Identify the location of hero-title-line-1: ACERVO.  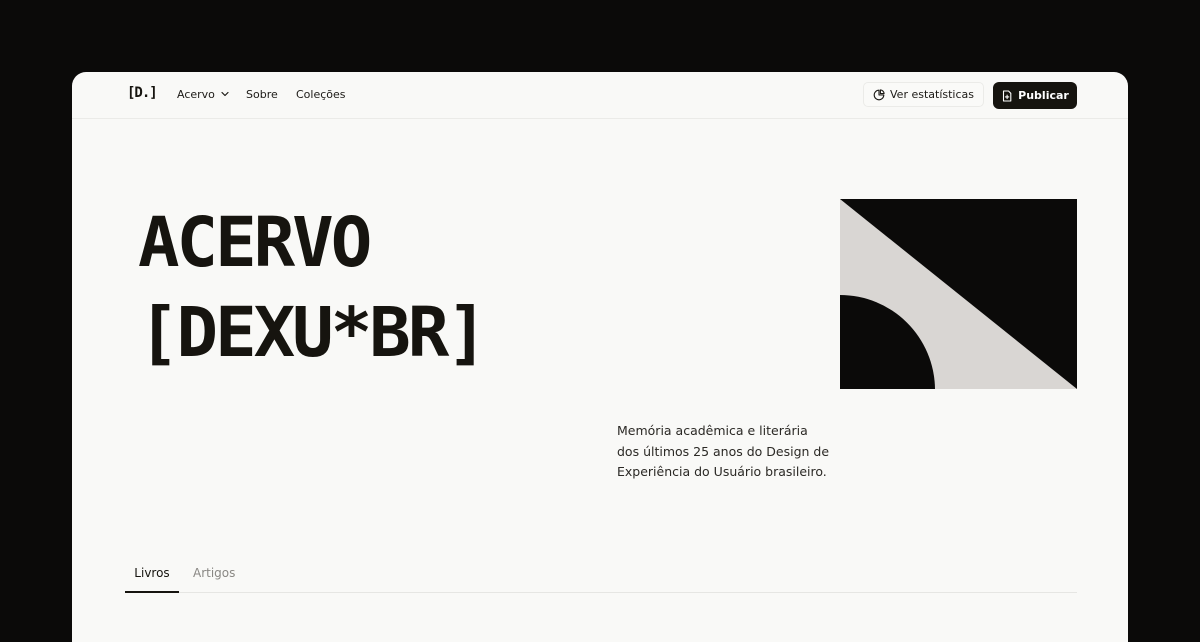
(255, 243).